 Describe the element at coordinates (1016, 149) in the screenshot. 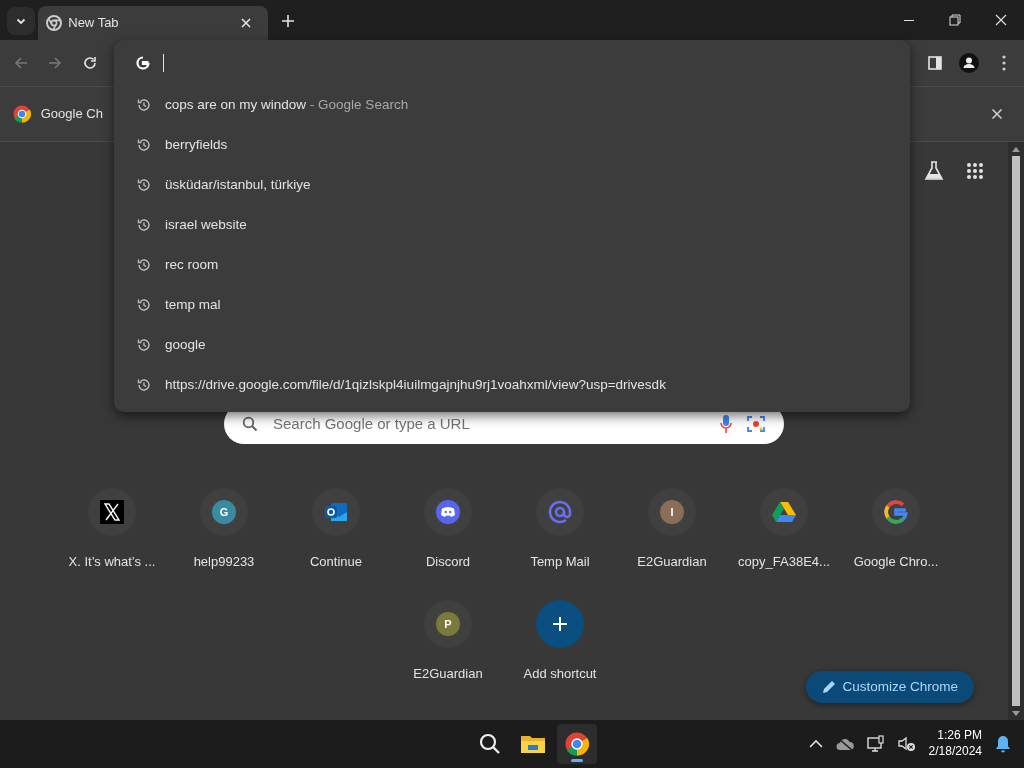

I see `scroll-up-icon` at that location.